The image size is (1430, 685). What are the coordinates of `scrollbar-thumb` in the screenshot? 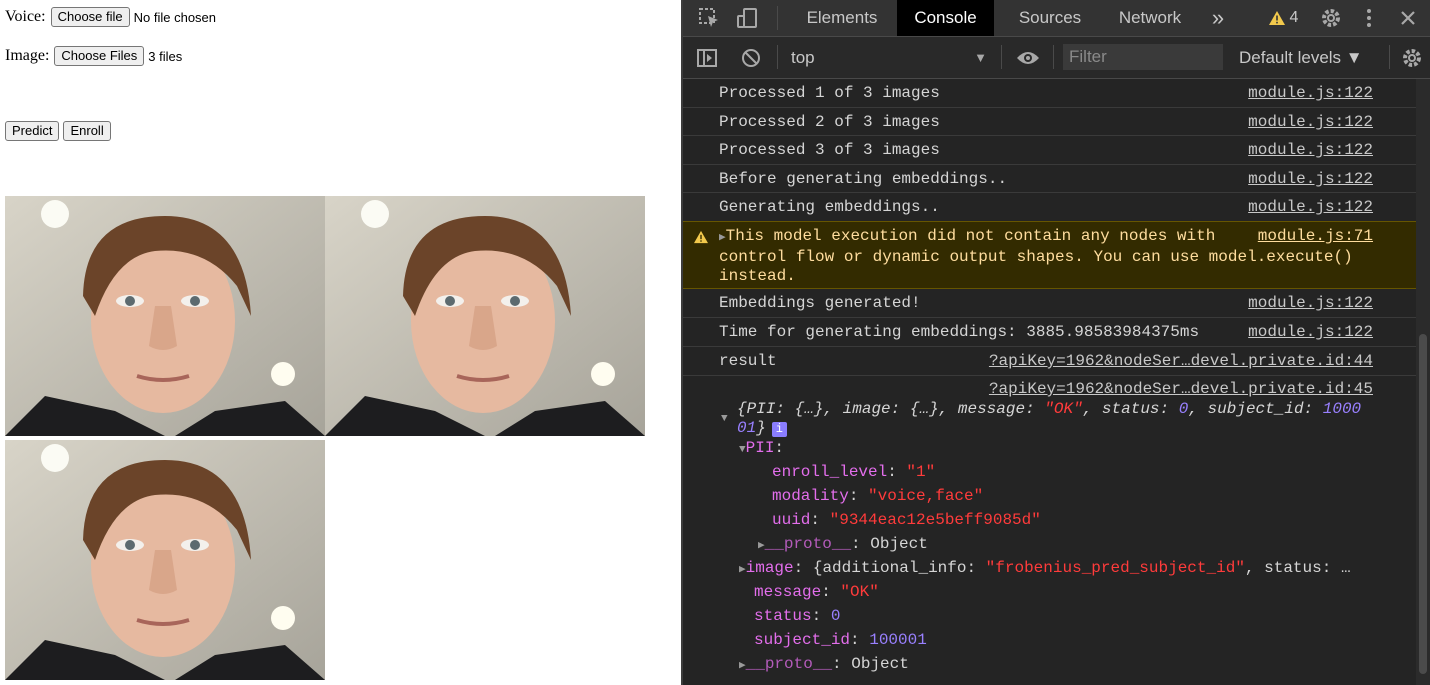 It's located at (1423, 504).